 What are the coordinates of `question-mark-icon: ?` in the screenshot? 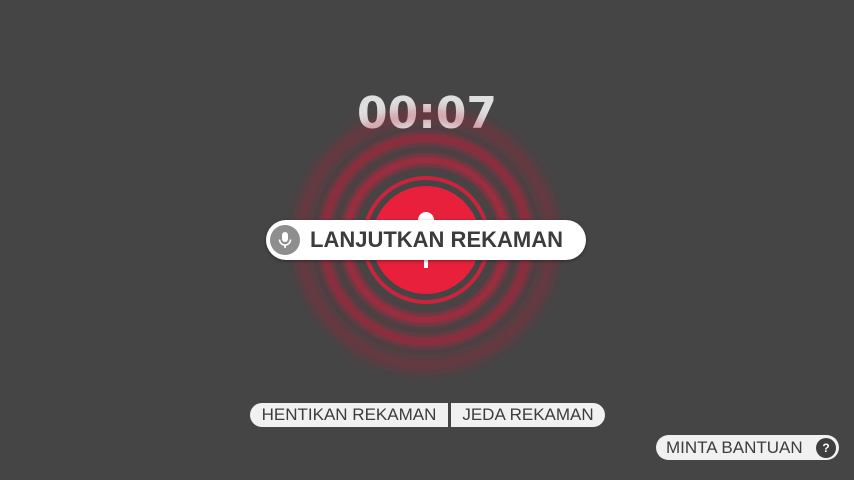 It's located at (826, 447).